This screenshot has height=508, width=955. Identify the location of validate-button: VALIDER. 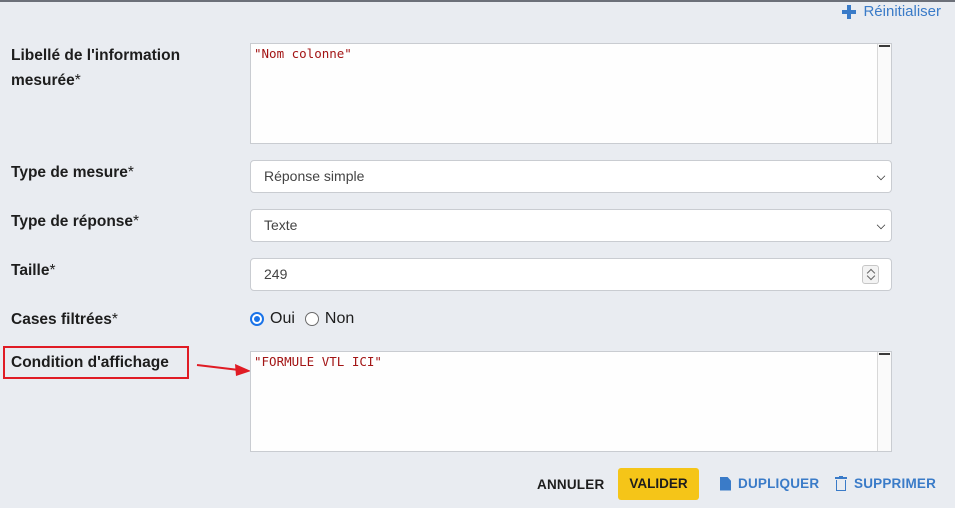
(658, 484).